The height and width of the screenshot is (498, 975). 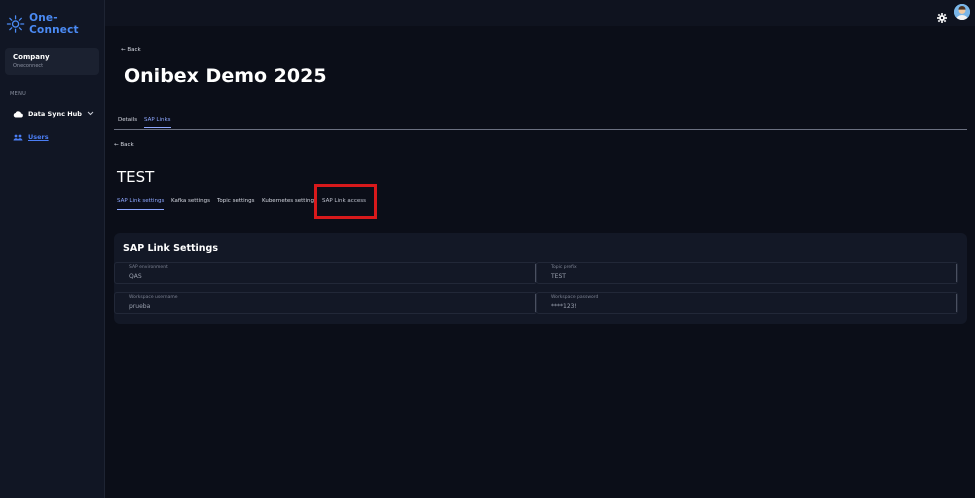 I want to click on logo: One-Connect, so click(x=55, y=24).